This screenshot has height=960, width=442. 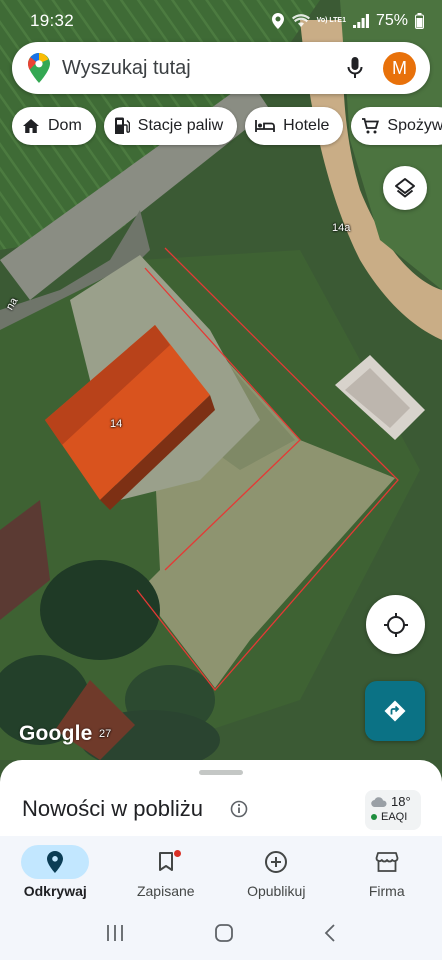 What do you see at coordinates (387, 862) in the screenshot?
I see `storefront-icon` at bounding box center [387, 862].